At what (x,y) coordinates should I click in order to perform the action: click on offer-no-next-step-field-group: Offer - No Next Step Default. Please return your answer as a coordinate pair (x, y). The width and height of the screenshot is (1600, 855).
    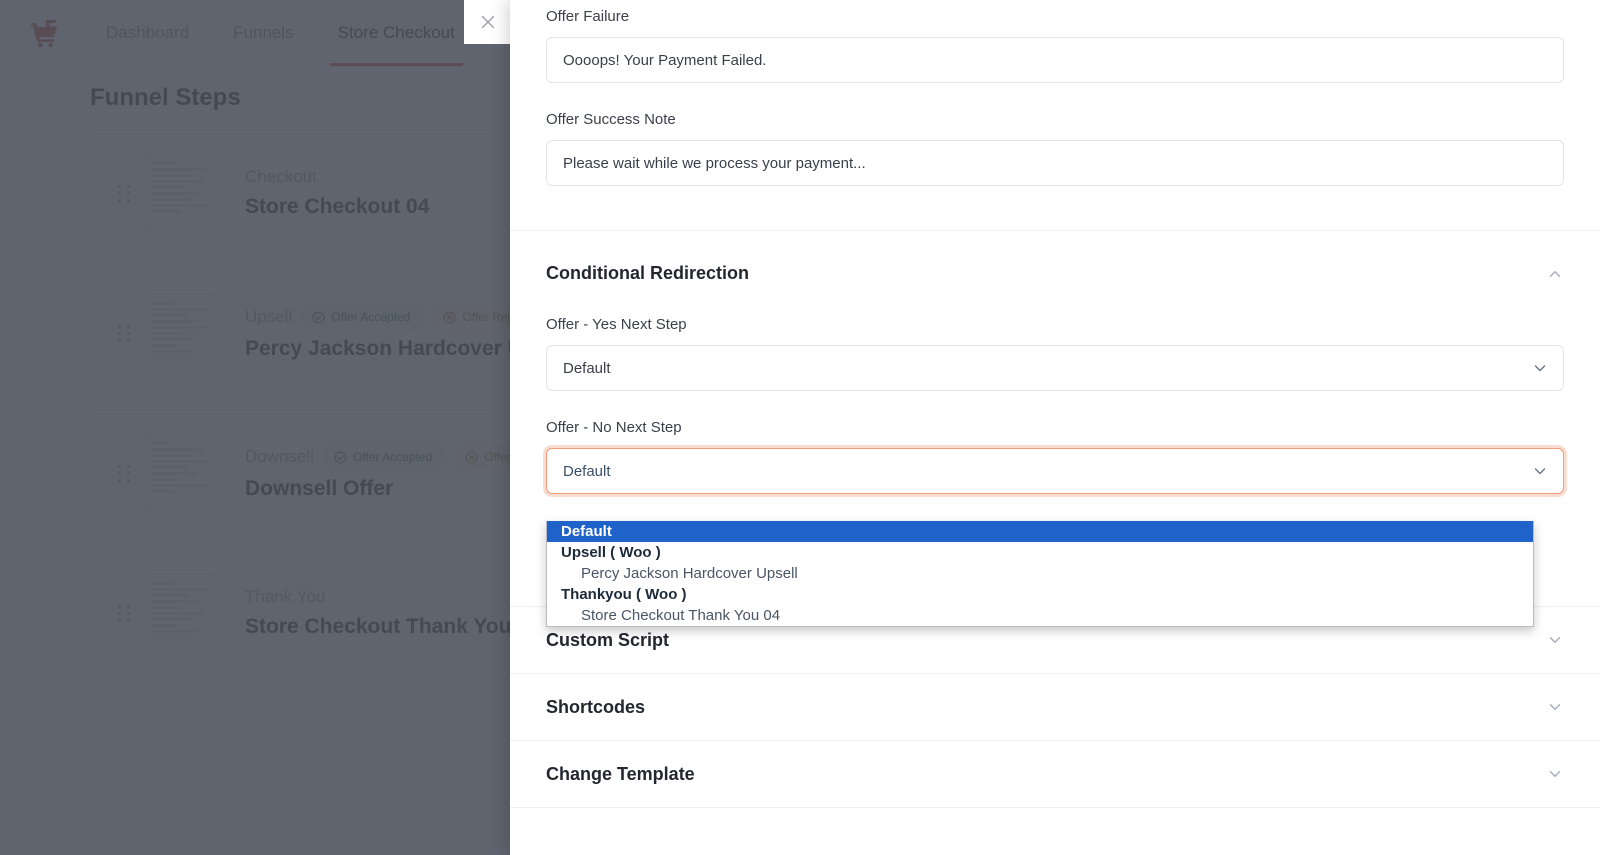
    Looking at the image, I should click on (1055, 442).